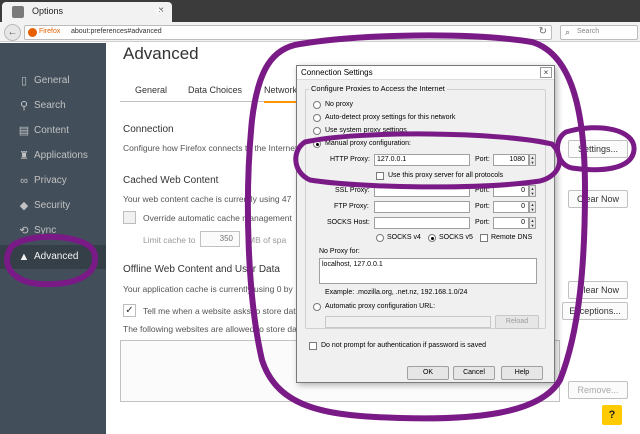 The height and width of the screenshot is (434, 640). Describe the element at coordinates (281, 94) in the screenshot. I see `tab-network: Network` at that location.